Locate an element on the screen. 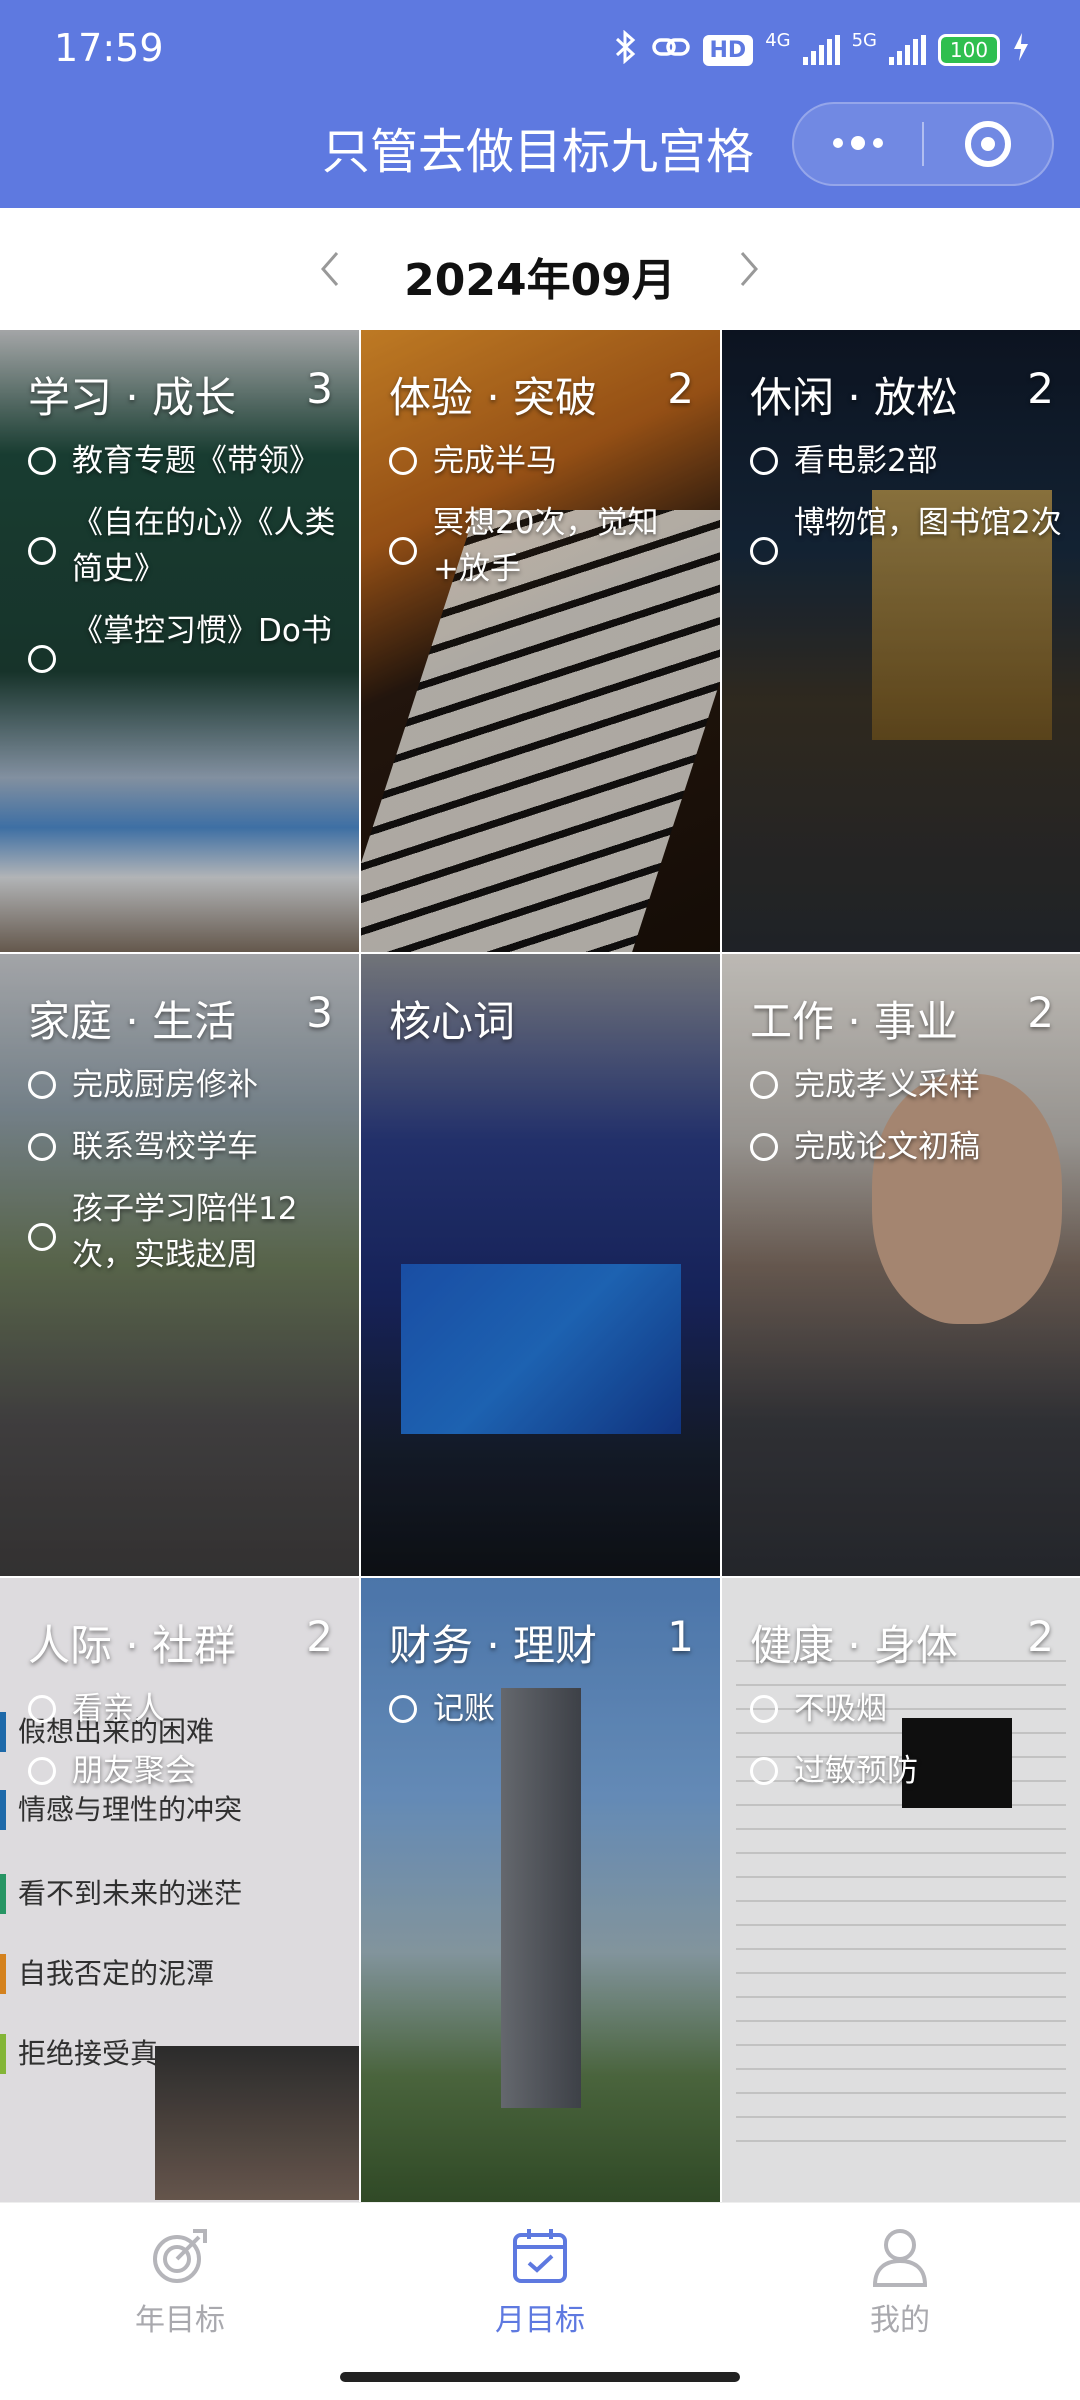  status-bar: 17:59 HD 4G 5G 100 is located at coordinates (540, 50).